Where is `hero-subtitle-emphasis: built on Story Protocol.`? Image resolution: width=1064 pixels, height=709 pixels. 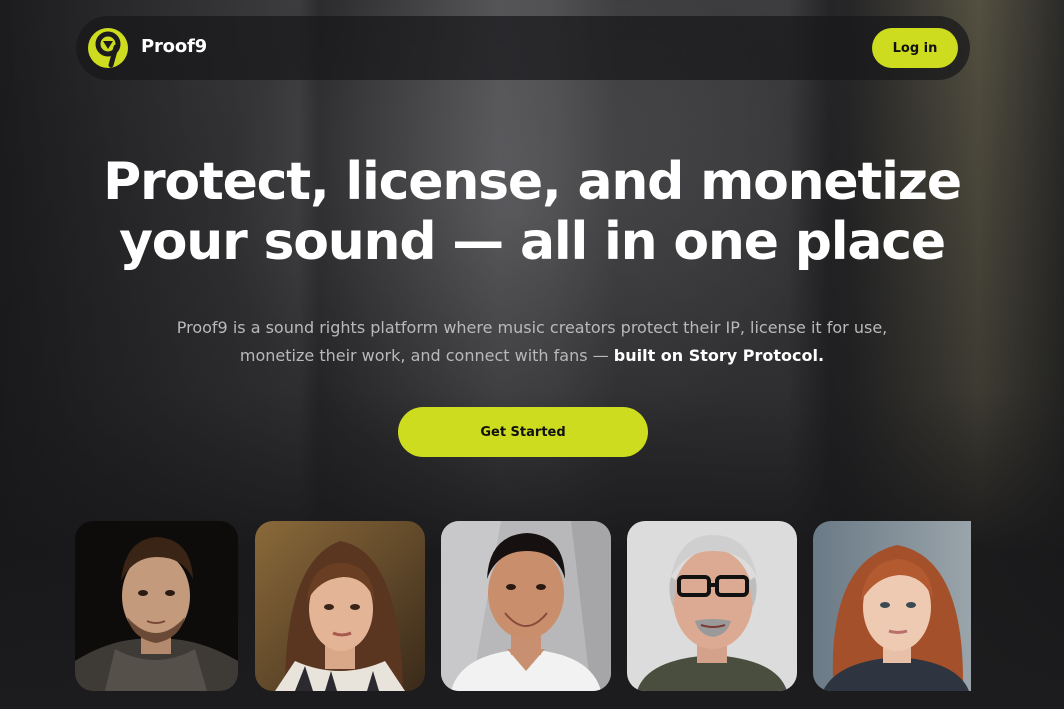 hero-subtitle-emphasis: built on Story Protocol. is located at coordinates (719, 355).